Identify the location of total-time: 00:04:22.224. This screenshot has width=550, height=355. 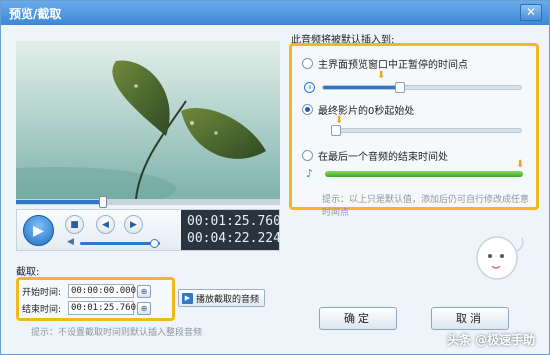
(234, 238).